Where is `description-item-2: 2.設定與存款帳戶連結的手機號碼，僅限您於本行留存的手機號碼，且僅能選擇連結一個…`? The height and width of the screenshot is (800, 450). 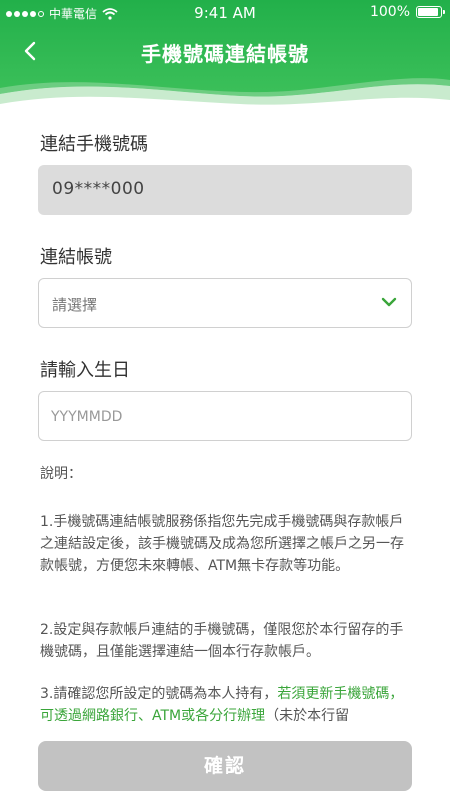
description-item-2: 2.設定與存款帳戶連結的手機號碼，僅限您於本行留存的手機號碼，且僅能選擇連結一個… is located at coordinates (222, 641).